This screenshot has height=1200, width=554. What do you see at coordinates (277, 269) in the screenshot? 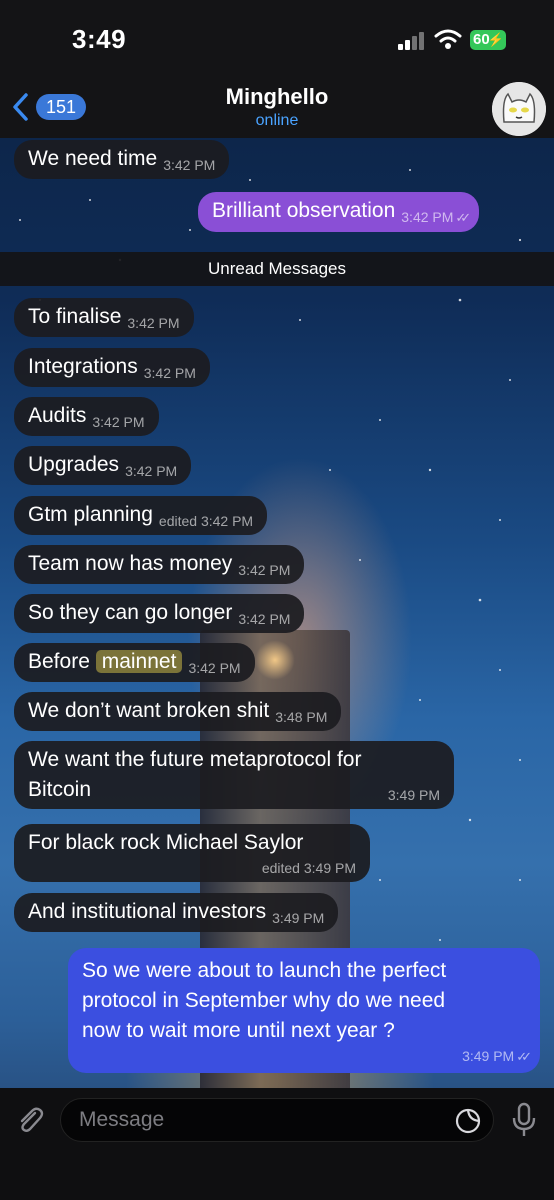
I see `unread-messages-divider: Unread Messages` at bounding box center [277, 269].